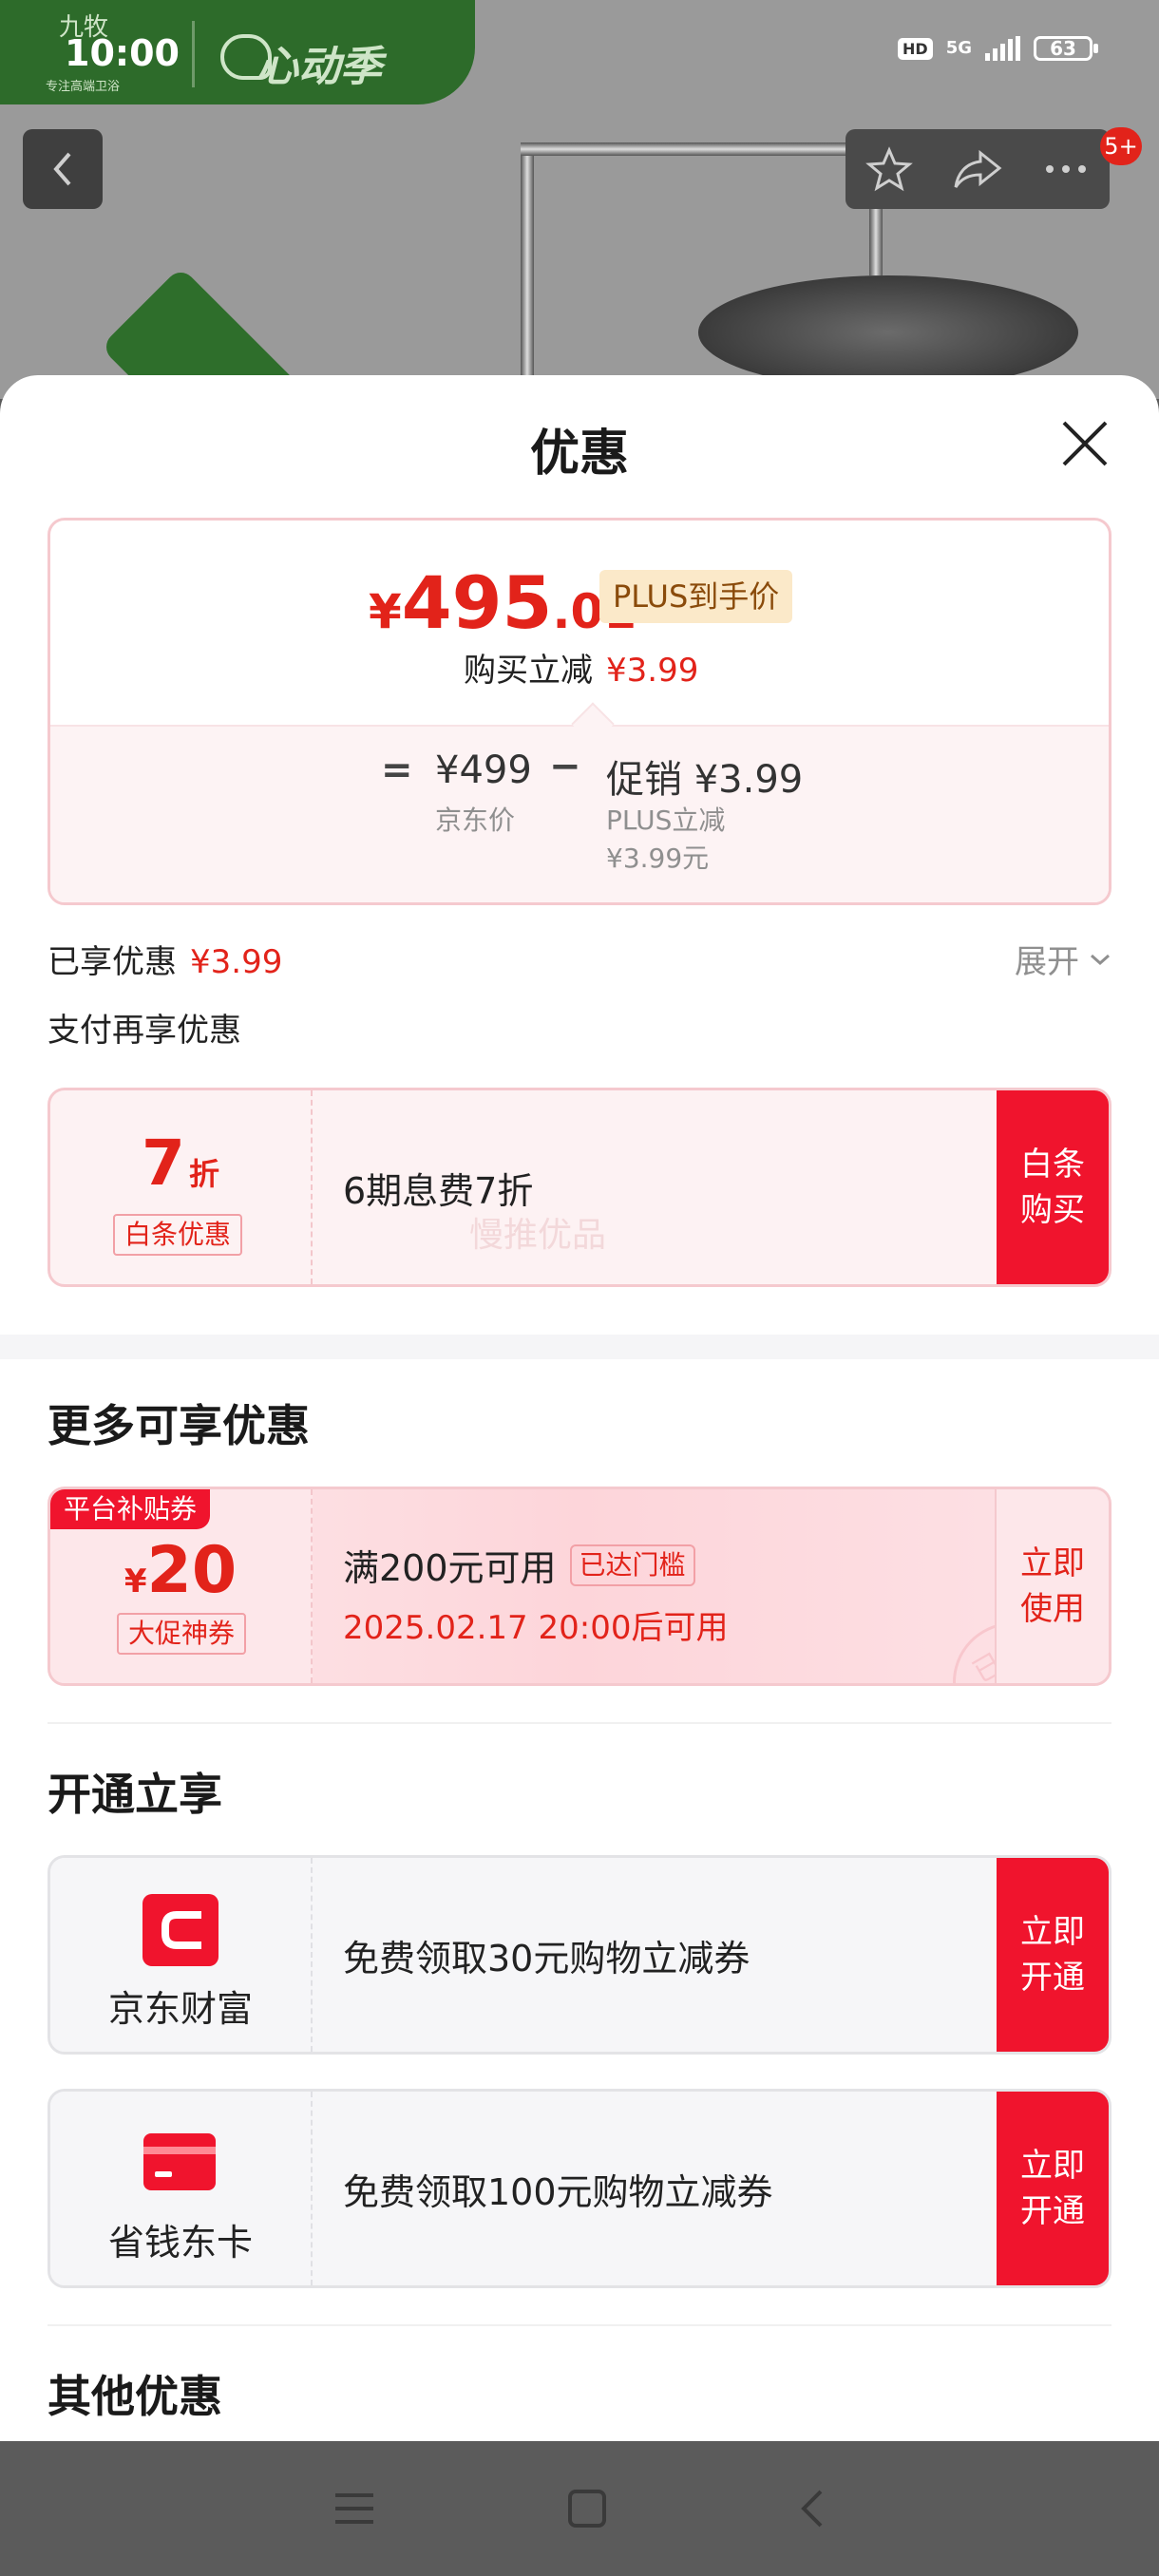 Image resolution: width=1159 pixels, height=2576 pixels. What do you see at coordinates (652, 671) in the screenshot?
I see `buy-save-value: ¥3.99` at bounding box center [652, 671].